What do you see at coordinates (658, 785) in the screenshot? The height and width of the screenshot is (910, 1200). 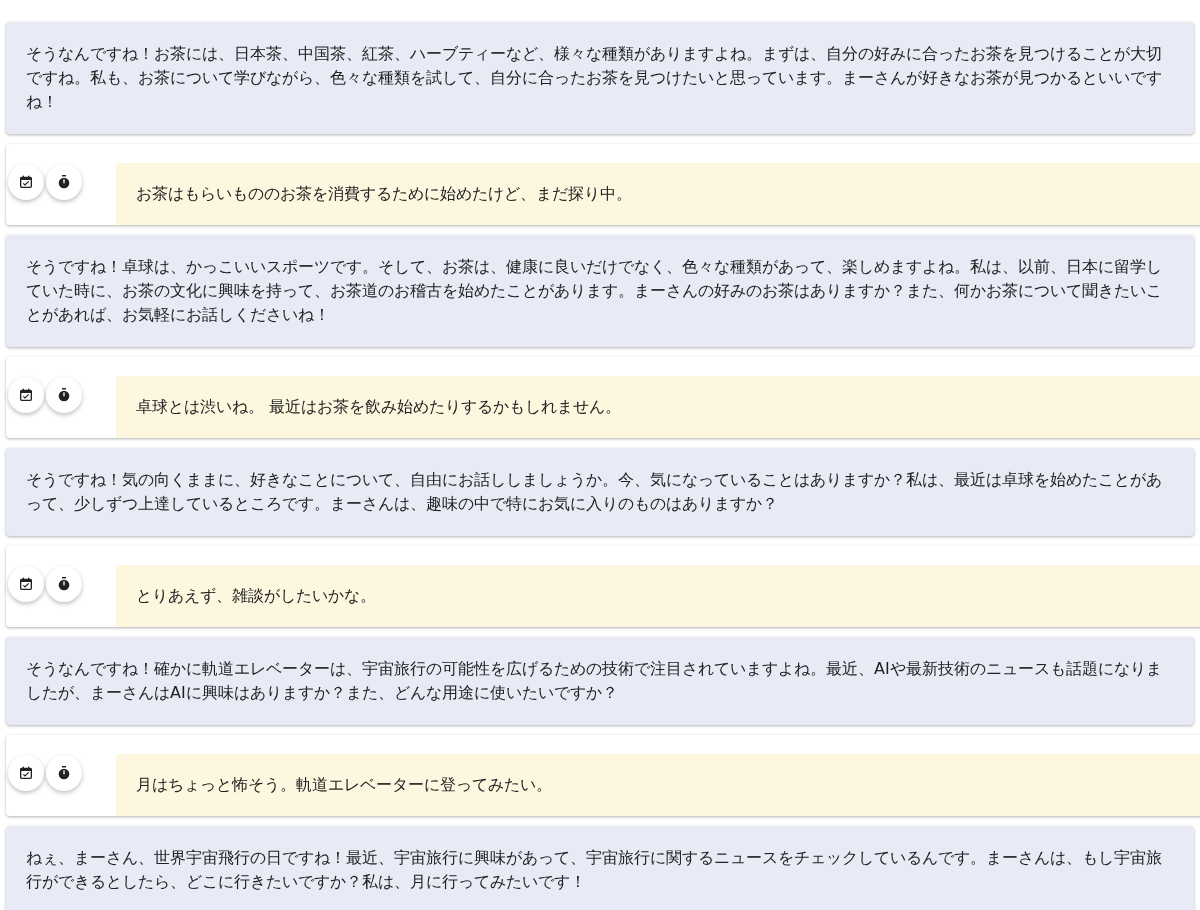 I see `user-message: 月はちょっと怖そう。軌道エレベーターに登ってみたい。` at bounding box center [658, 785].